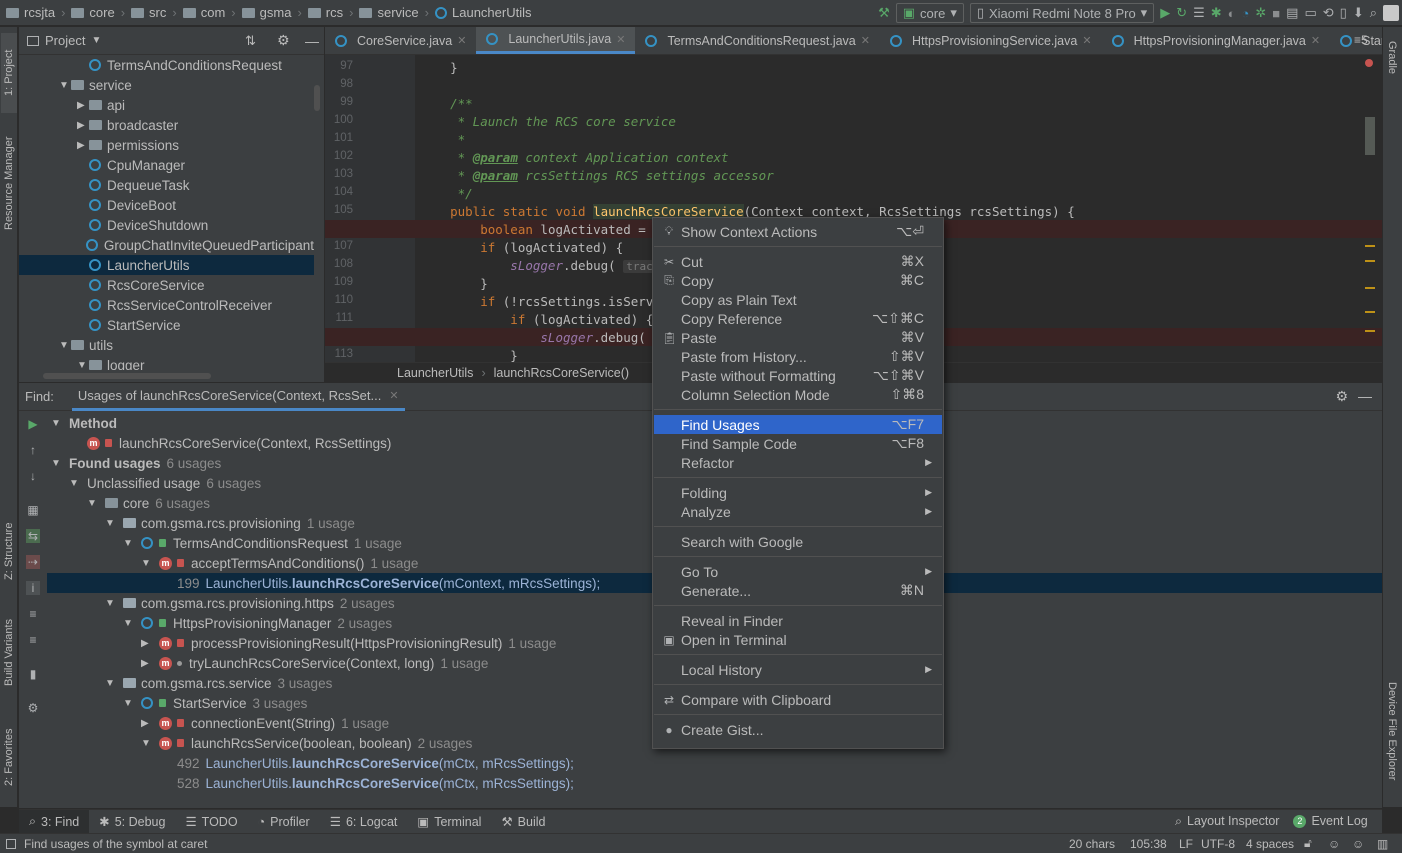 The image size is (1402, 853). Describe the element at coordinates (853, 139) in the screenshot. I see `code-line: *` at that location.